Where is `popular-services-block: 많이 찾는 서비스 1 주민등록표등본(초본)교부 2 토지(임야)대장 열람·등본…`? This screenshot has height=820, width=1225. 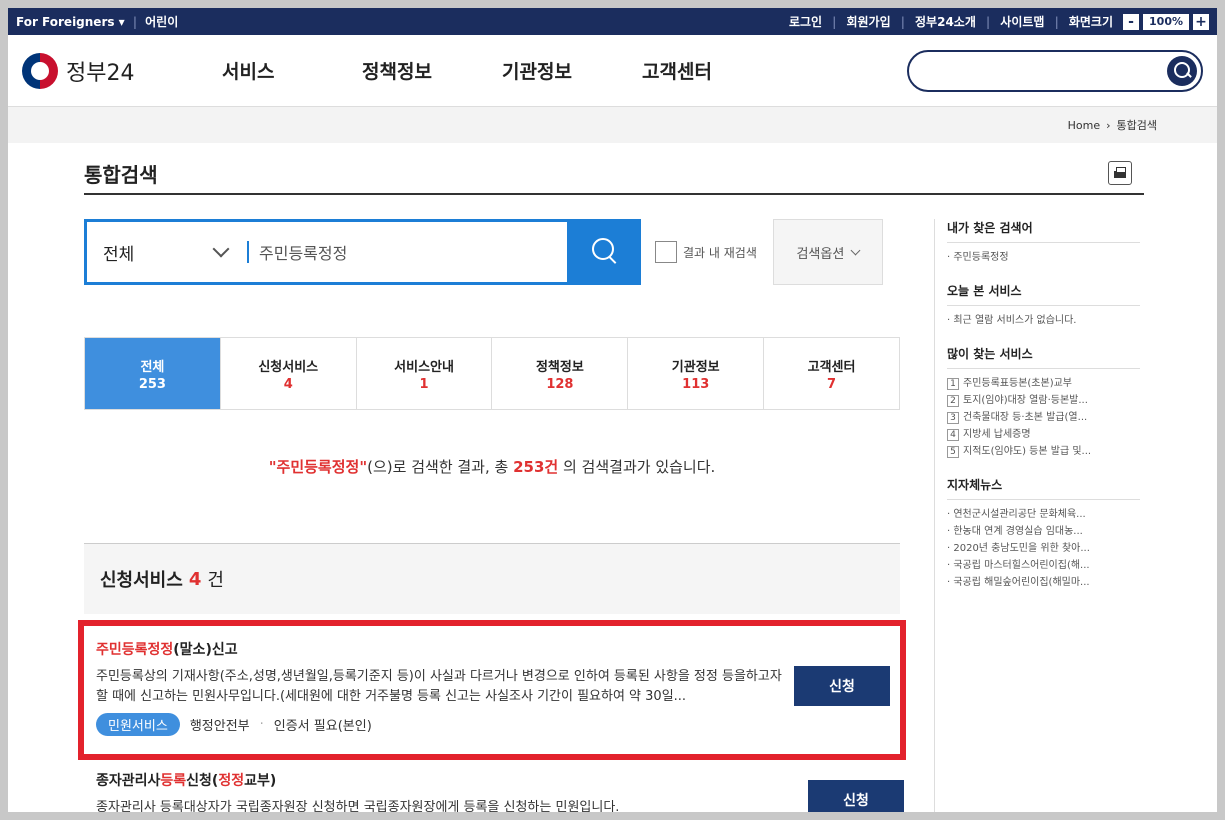
popular-services-block: 많이 찾는 서비스 1 주민등록표등본(초본)교부 2 토지(임야)대장 열람·등본… is located at coordinates (1043, 402).